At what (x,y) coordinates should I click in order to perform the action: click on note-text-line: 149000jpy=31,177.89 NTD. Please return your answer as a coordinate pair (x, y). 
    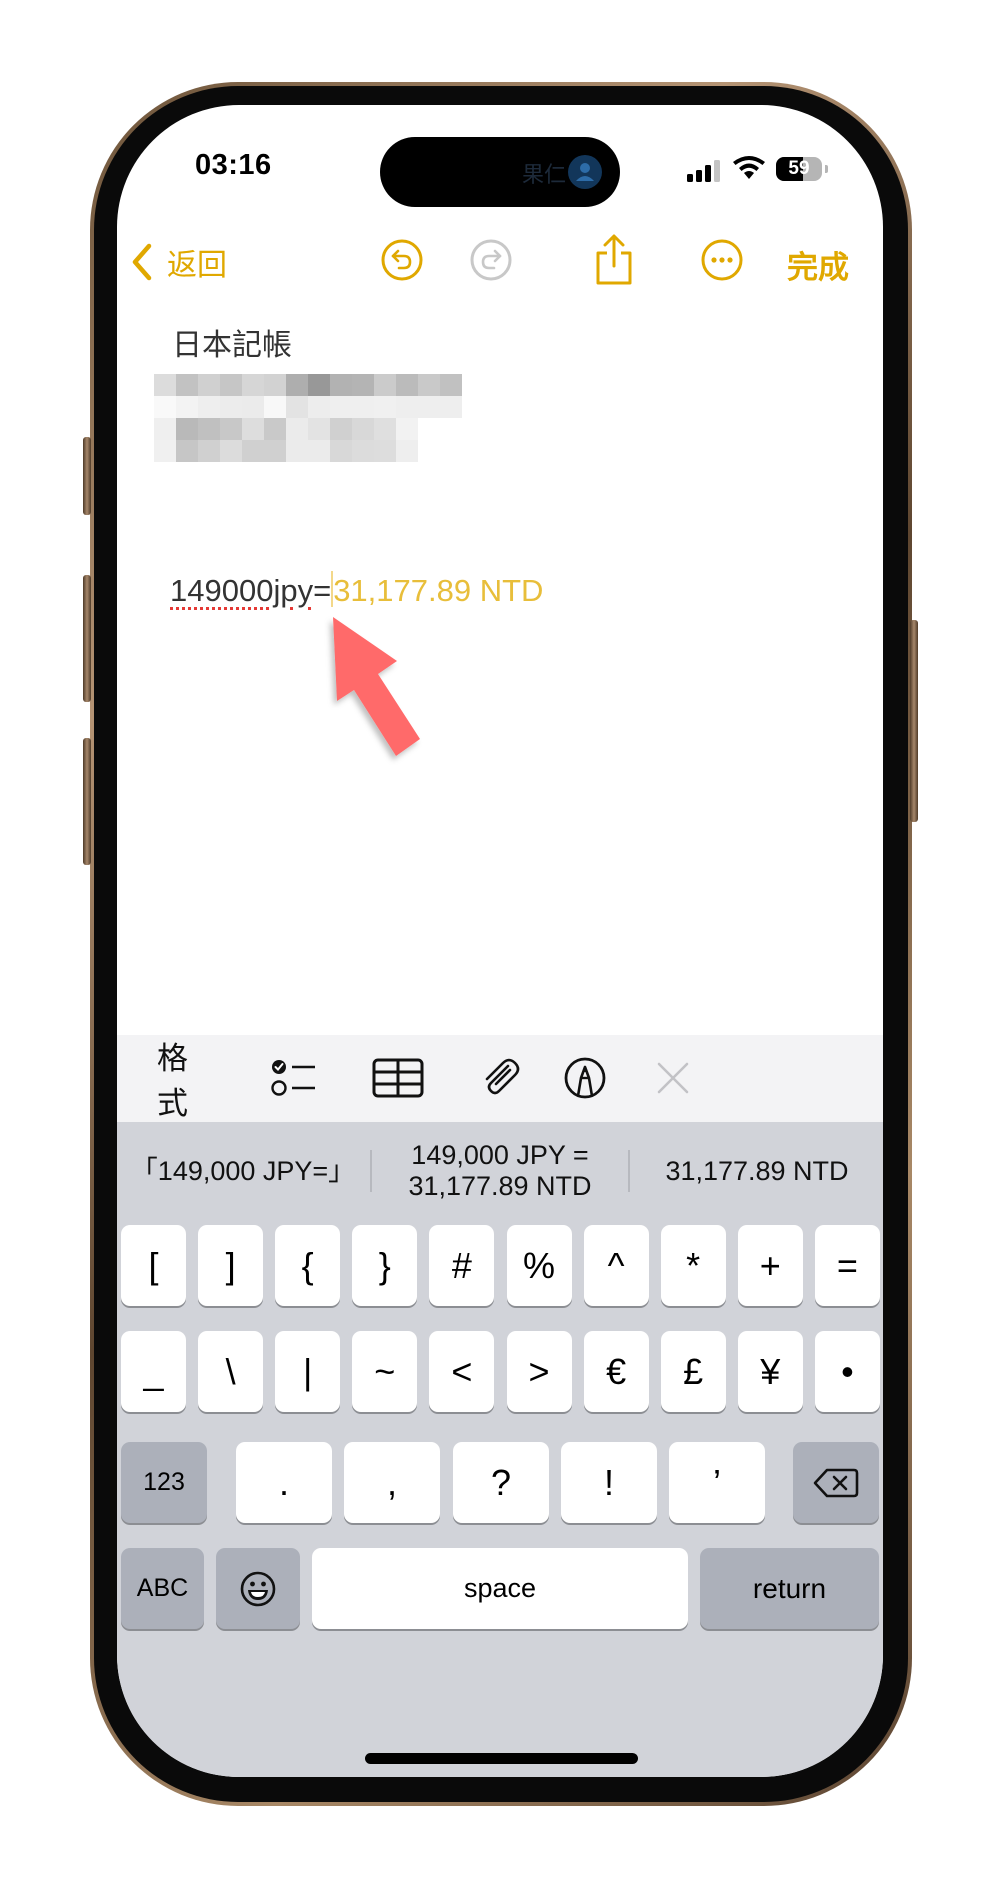
    Looking at the image, I should click on (356, 590).